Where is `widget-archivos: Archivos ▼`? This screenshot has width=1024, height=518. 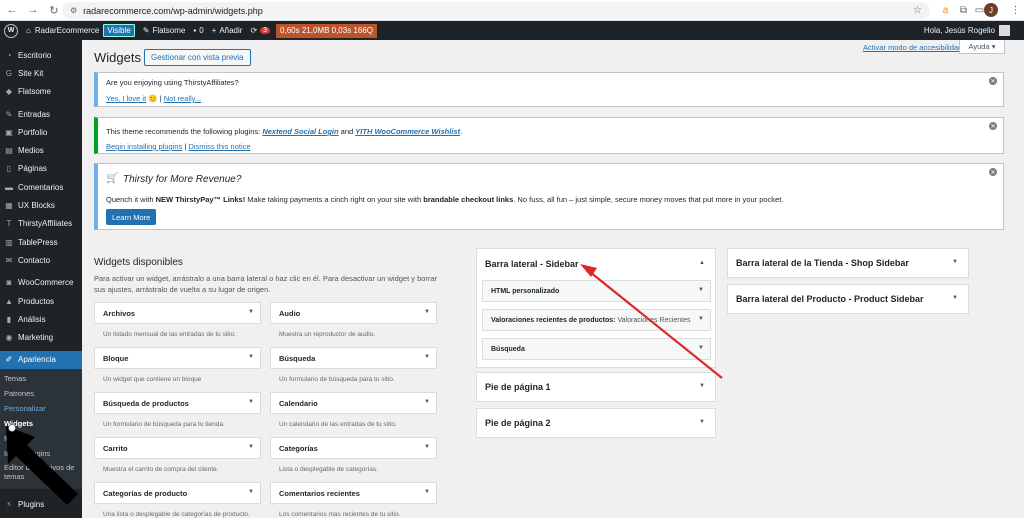
widget-archivos: Archivos ▼ is located at coordinates (177, 313).